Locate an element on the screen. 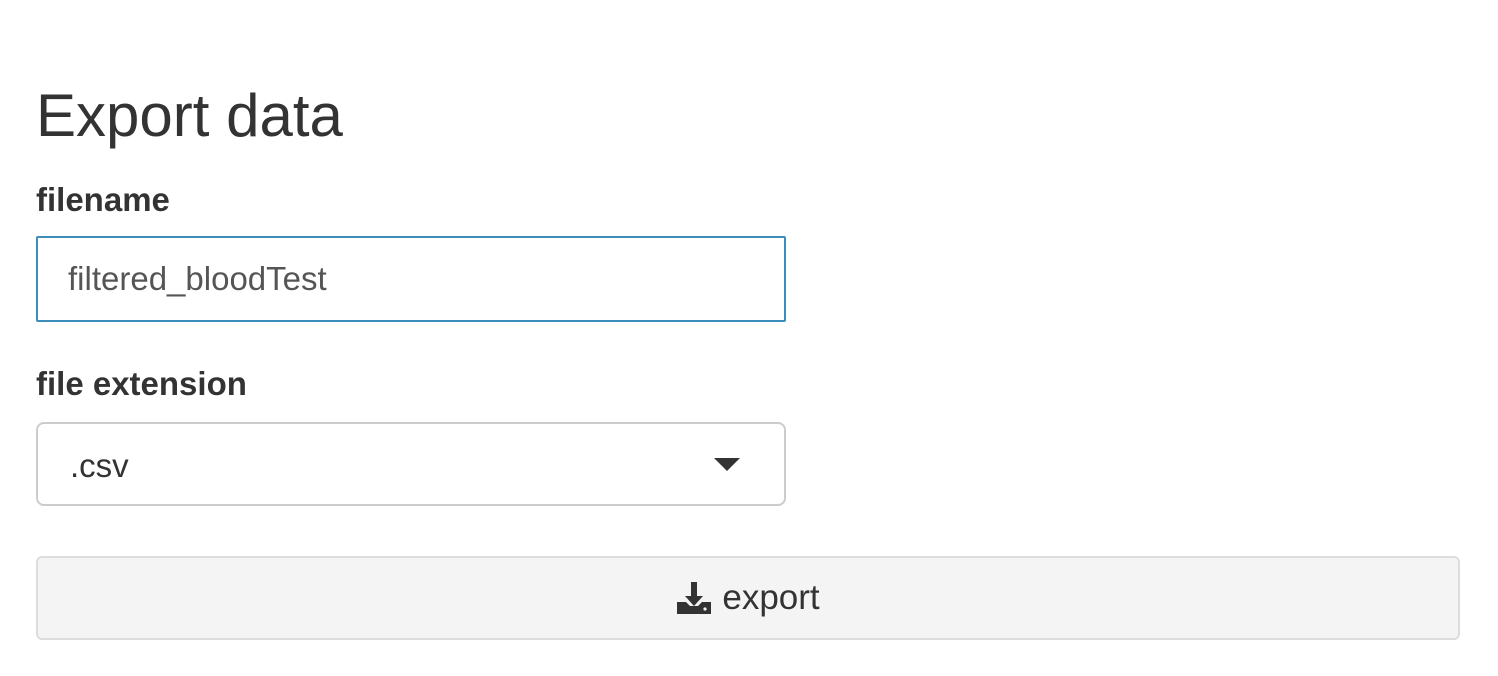 Image resolution: width=1498 pixels, height=676 pixels. file-extension-select: .csv is located at coordinates (411, 464).